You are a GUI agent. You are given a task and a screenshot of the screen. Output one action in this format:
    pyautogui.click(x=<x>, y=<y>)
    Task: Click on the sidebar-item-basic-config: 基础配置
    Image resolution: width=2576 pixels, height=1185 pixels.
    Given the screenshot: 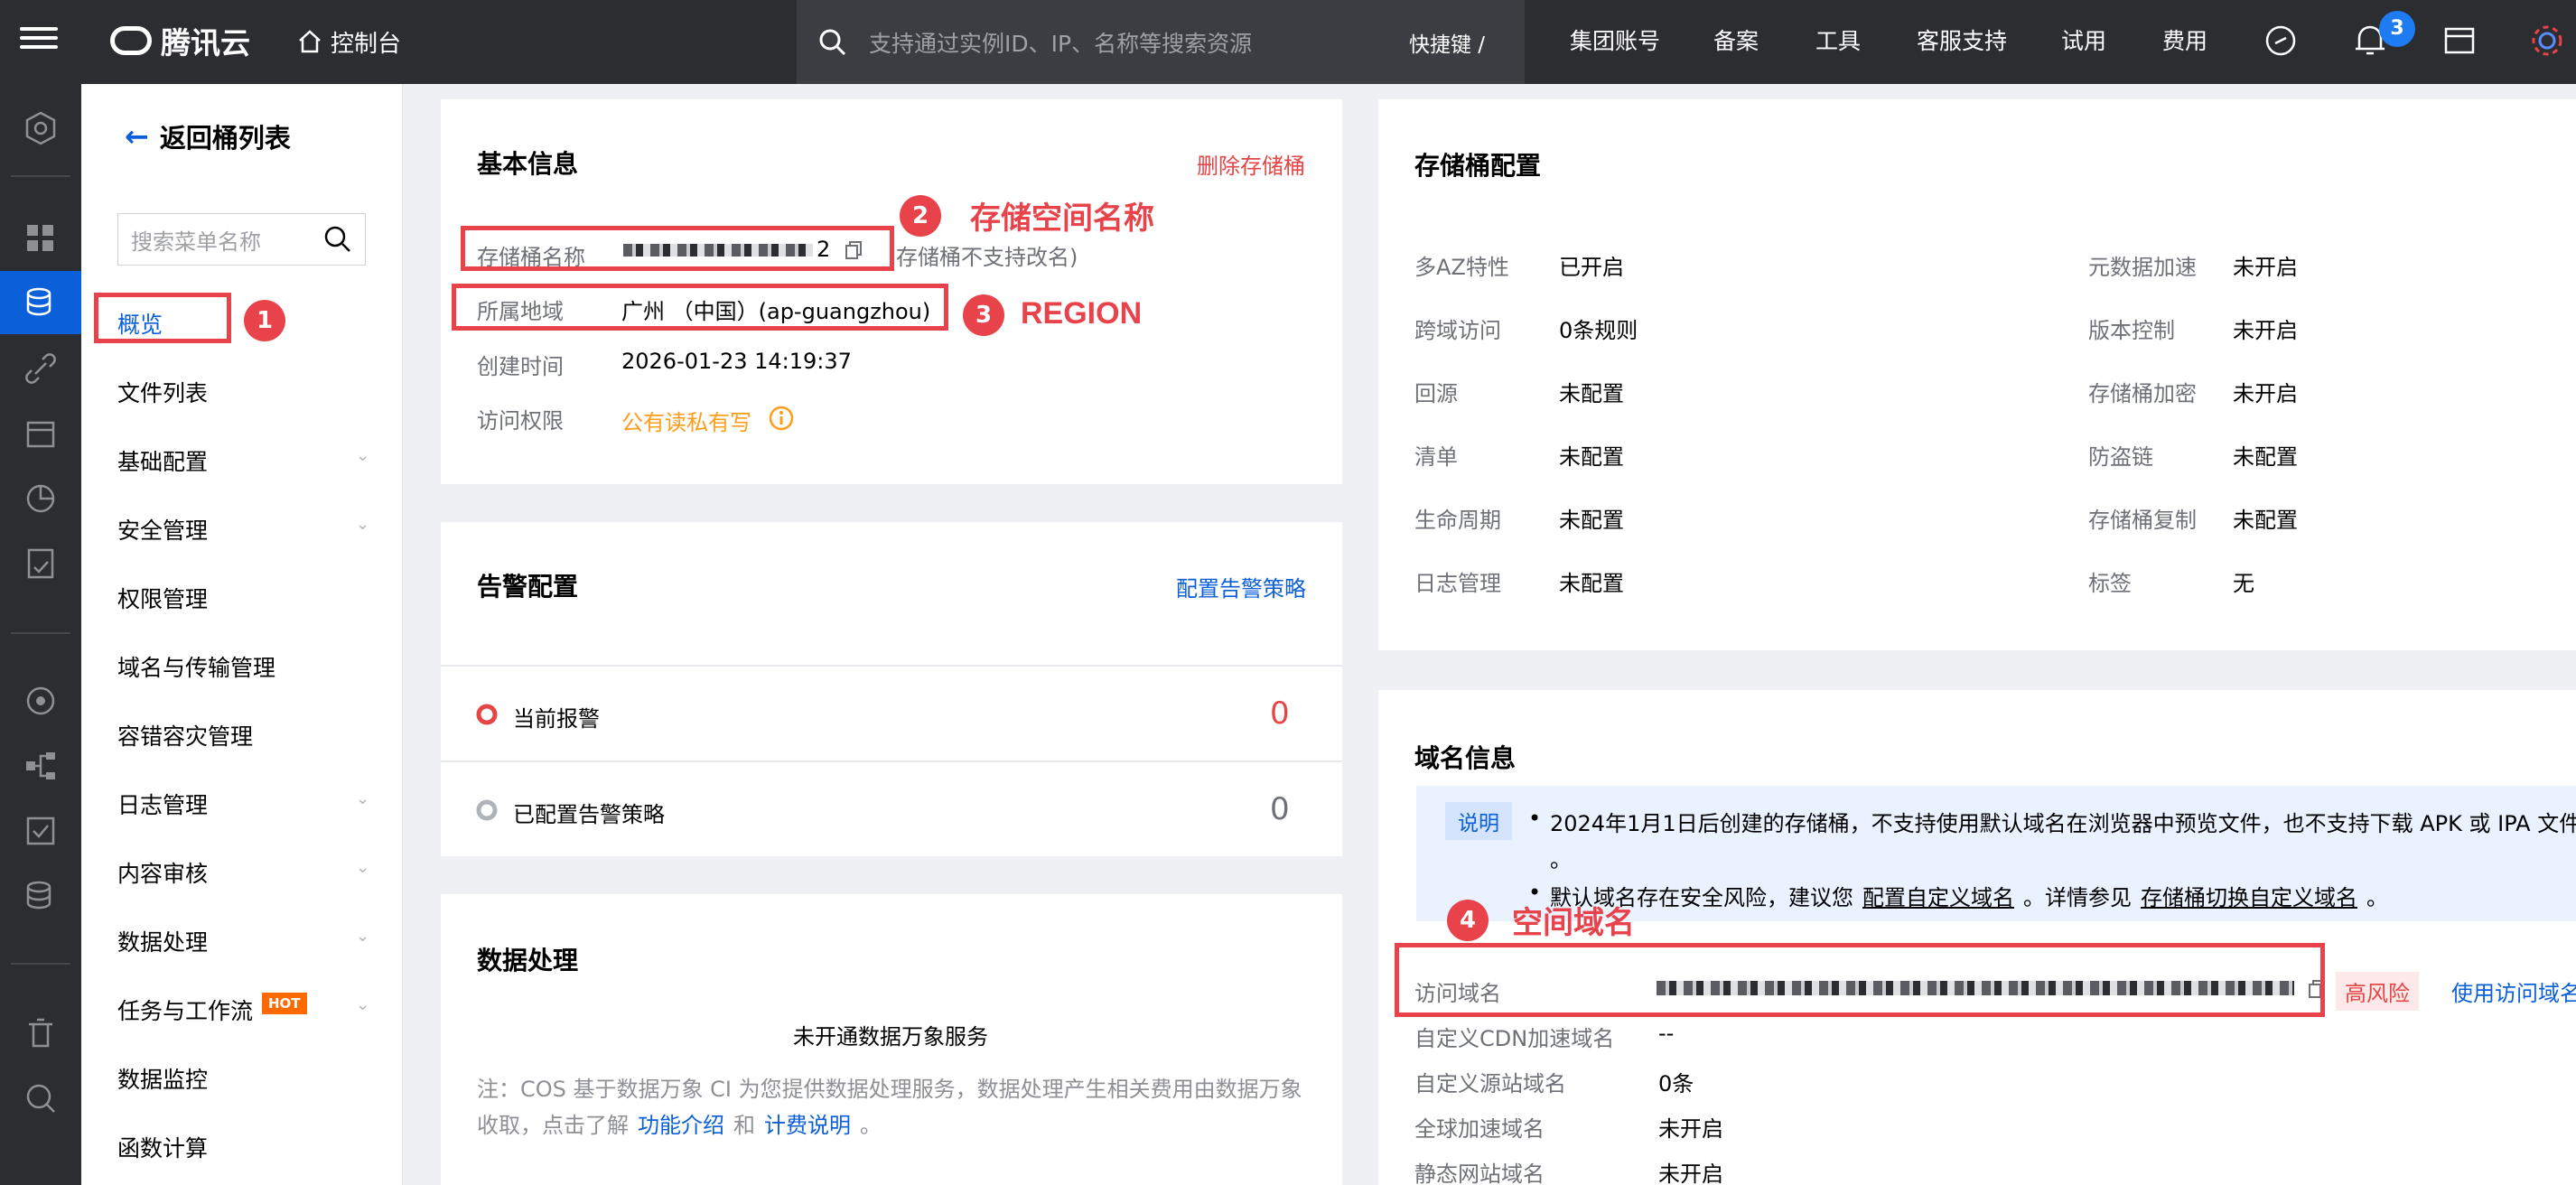 What is the action you would take?
    pyautogui.click(x=162, y=460)
    